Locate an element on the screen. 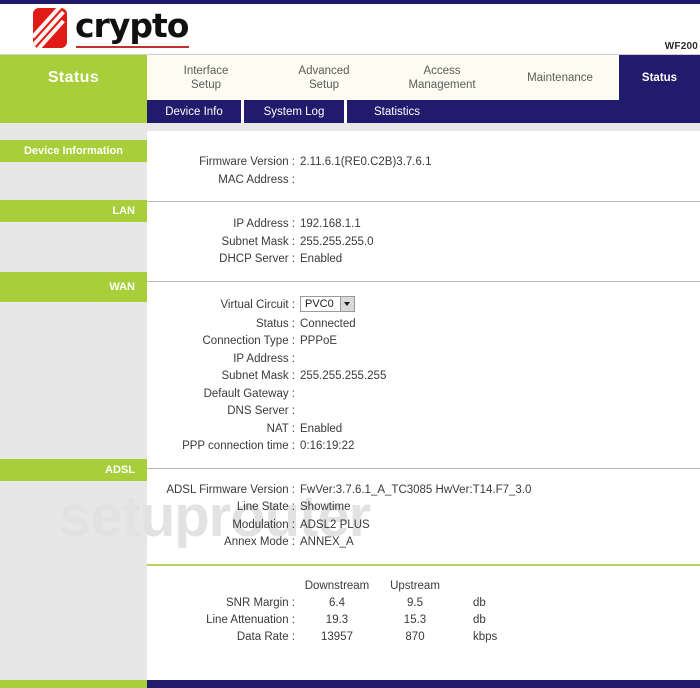 This screenshot has width=700, height=688. stats-header-downstream: Downstream is located at coordinates (337, 585).